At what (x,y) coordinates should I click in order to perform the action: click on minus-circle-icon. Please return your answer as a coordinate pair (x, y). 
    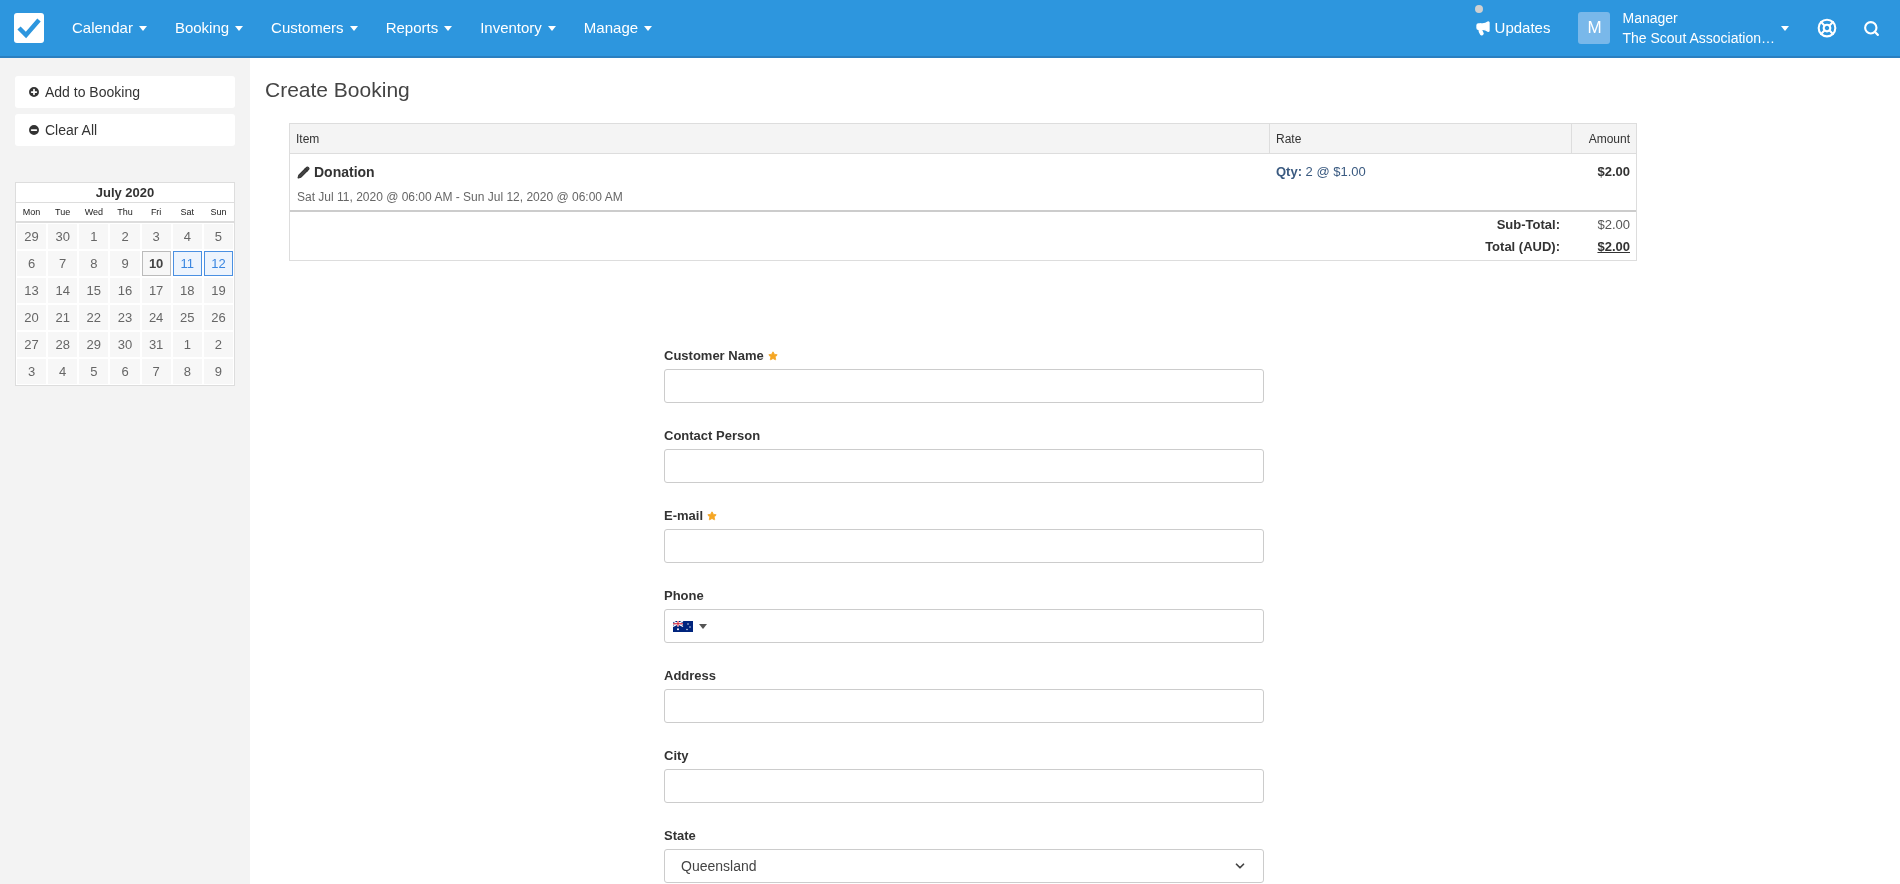
    Looking at the image, I should click on (34, 130).